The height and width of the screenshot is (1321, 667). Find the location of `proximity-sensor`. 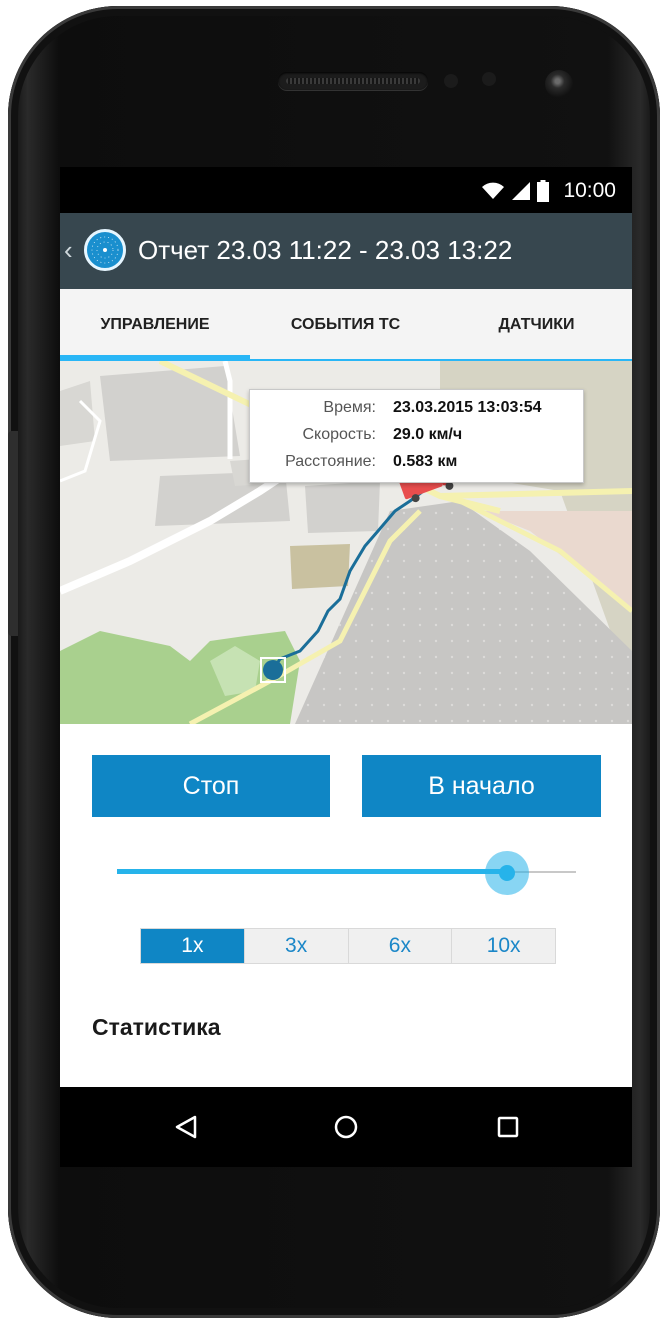

proximity-sensor is located at coordinates (451, 81).